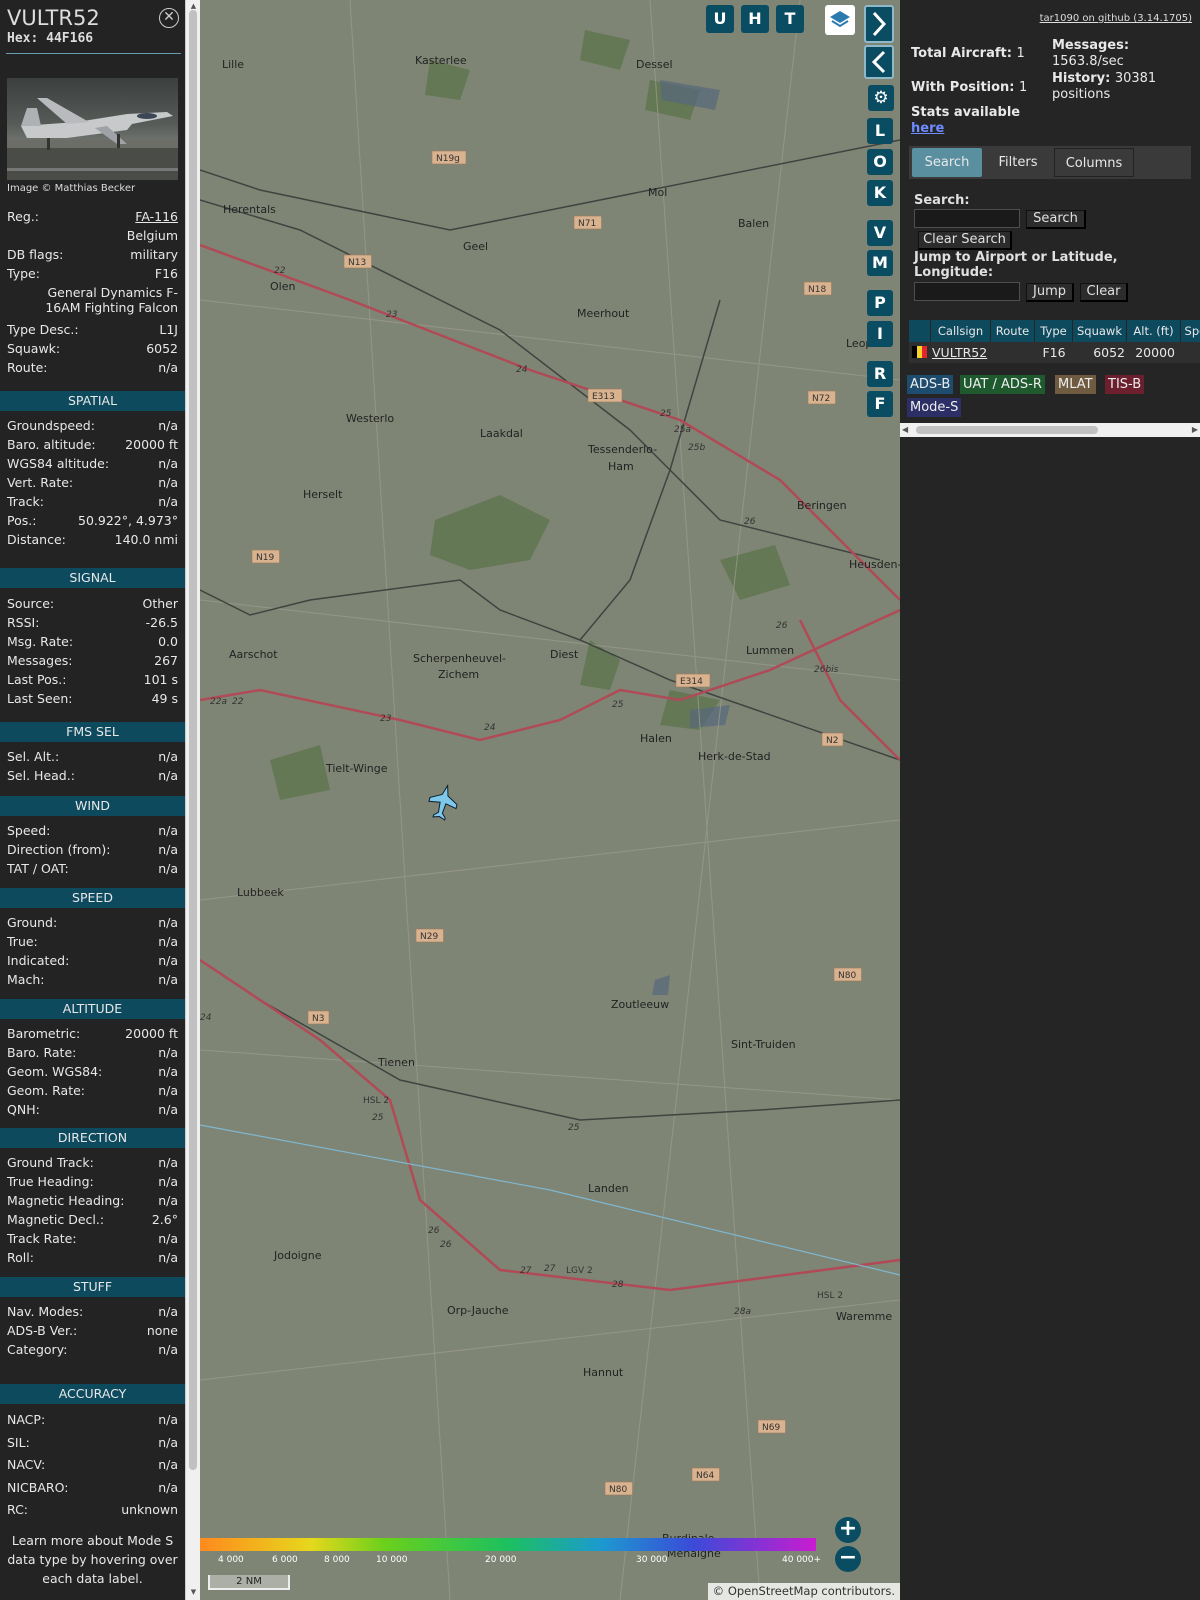  Describe the element at coordinates (1094, 162) in the screenshot. I see `tab-columns: Columns` at that location.